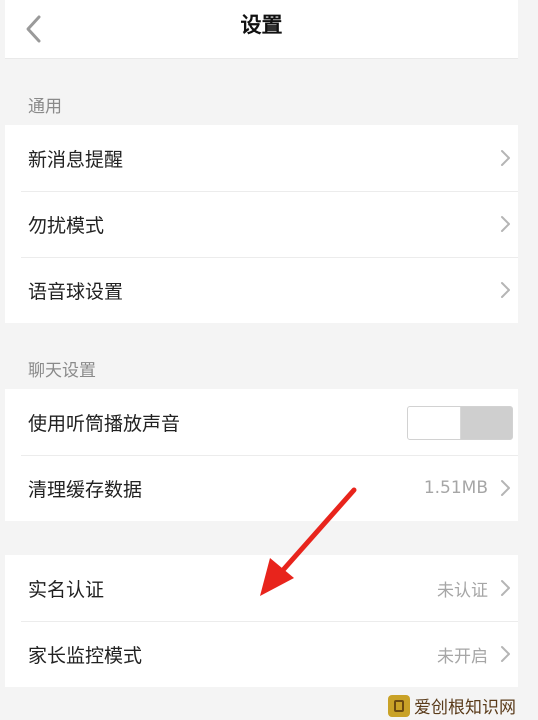 This screenshot has width=538, height=720. What do you see at coordinates (261, 25) in the screenshot?
I see `page-title: 设置` at bounding box center [261, 25].